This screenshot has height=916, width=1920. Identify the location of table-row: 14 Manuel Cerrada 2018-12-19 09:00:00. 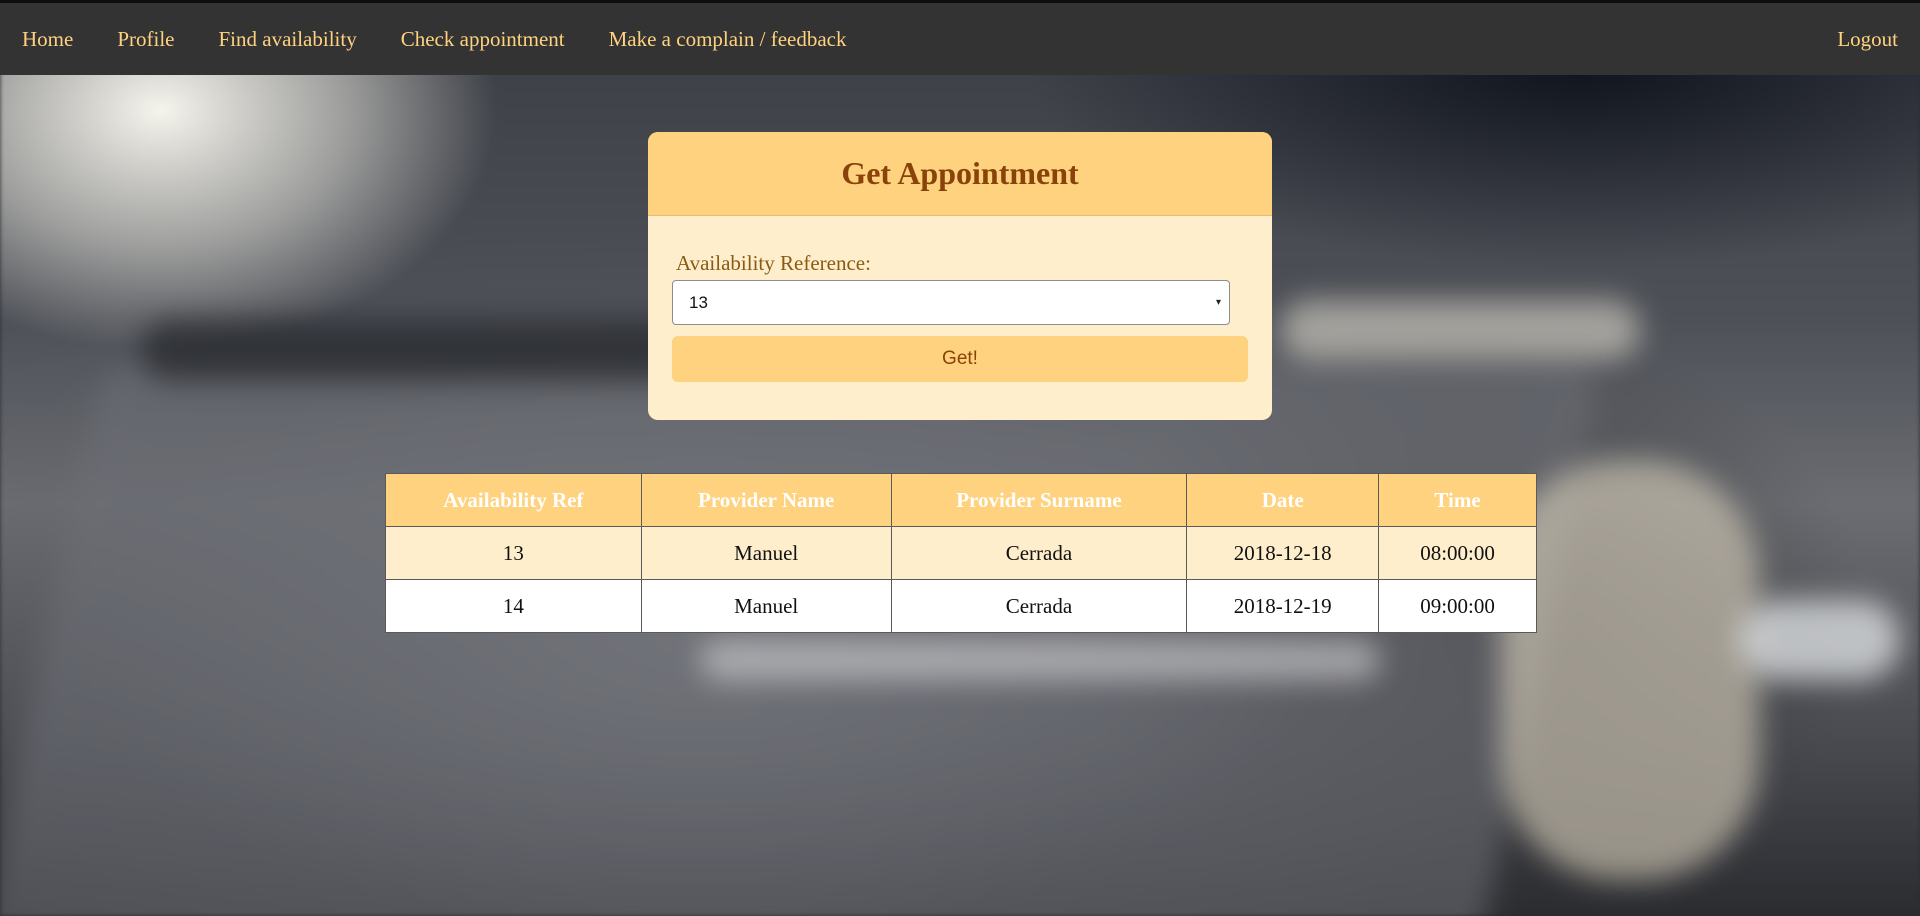
(961, 606).